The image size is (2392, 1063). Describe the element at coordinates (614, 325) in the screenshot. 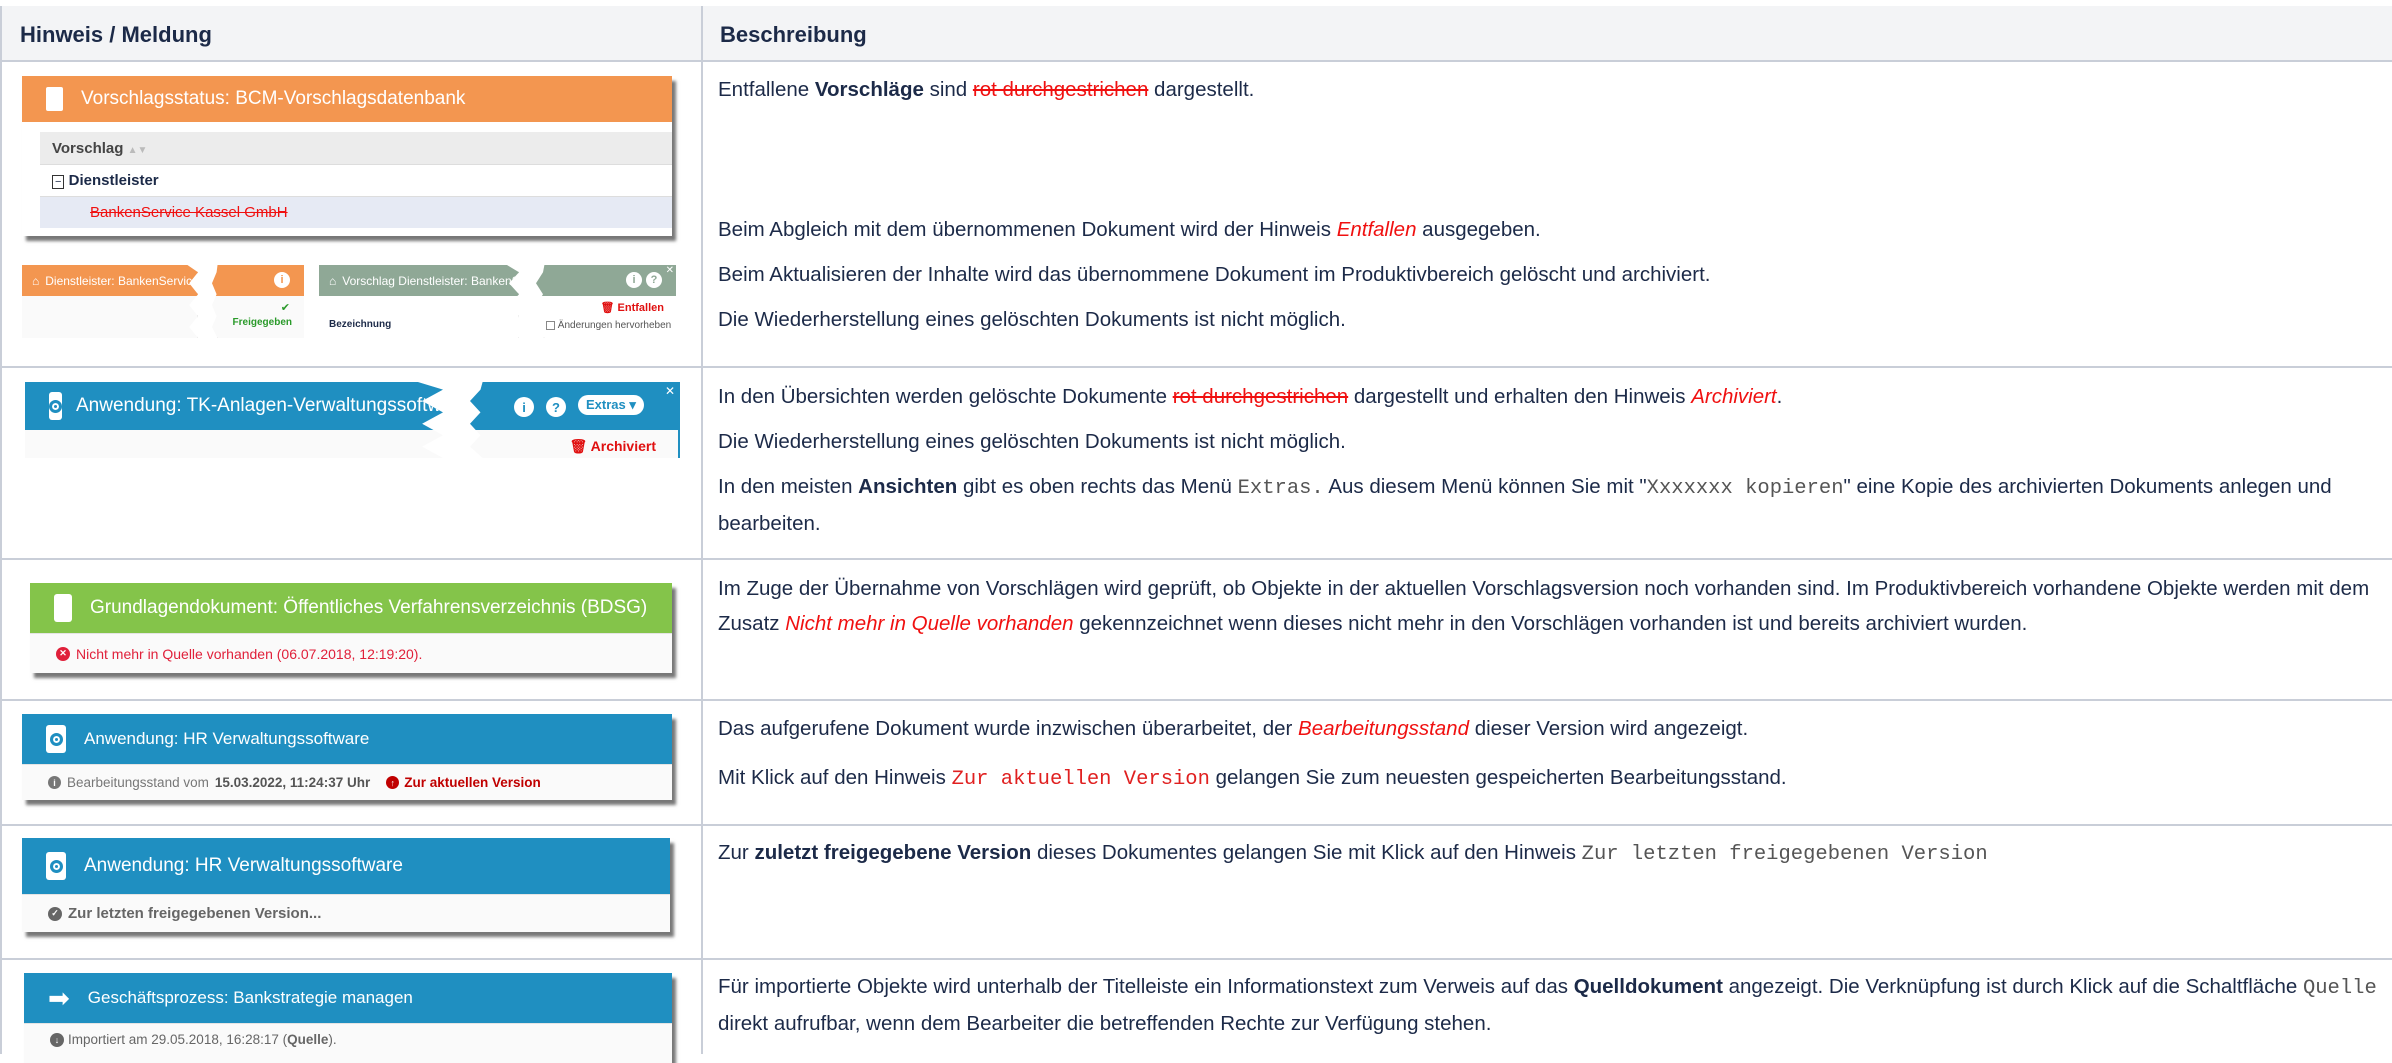

I see `checkbox-label: Änderungen hervorheben` at that location.